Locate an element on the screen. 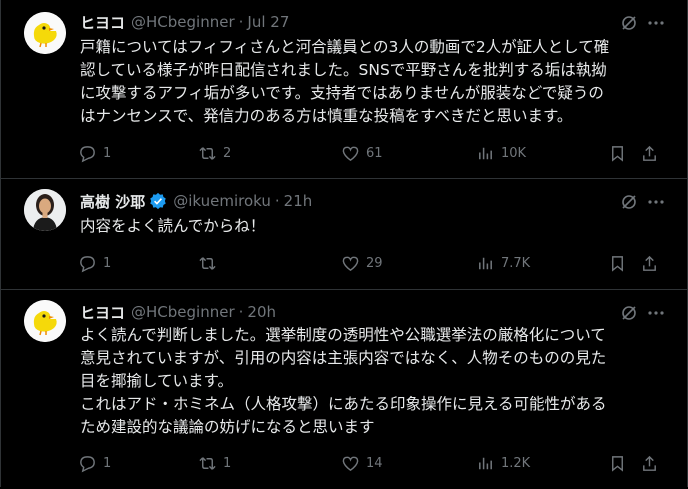 This screenshot has width=688, height=489. text-line: 意見されていますが、引用の内容は主張内容ではなく、人物そのものの見た is located at coordinates (343, 358).